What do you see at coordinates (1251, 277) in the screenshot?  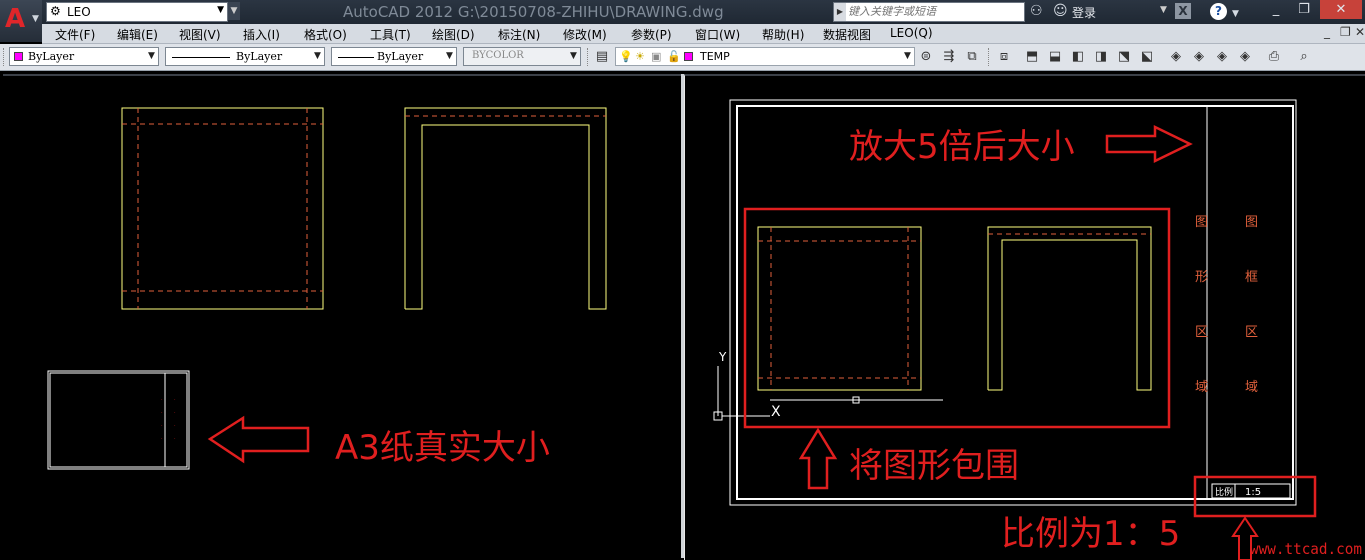 I see `zone-right-char: 框` at bounding box center [1251, 277].